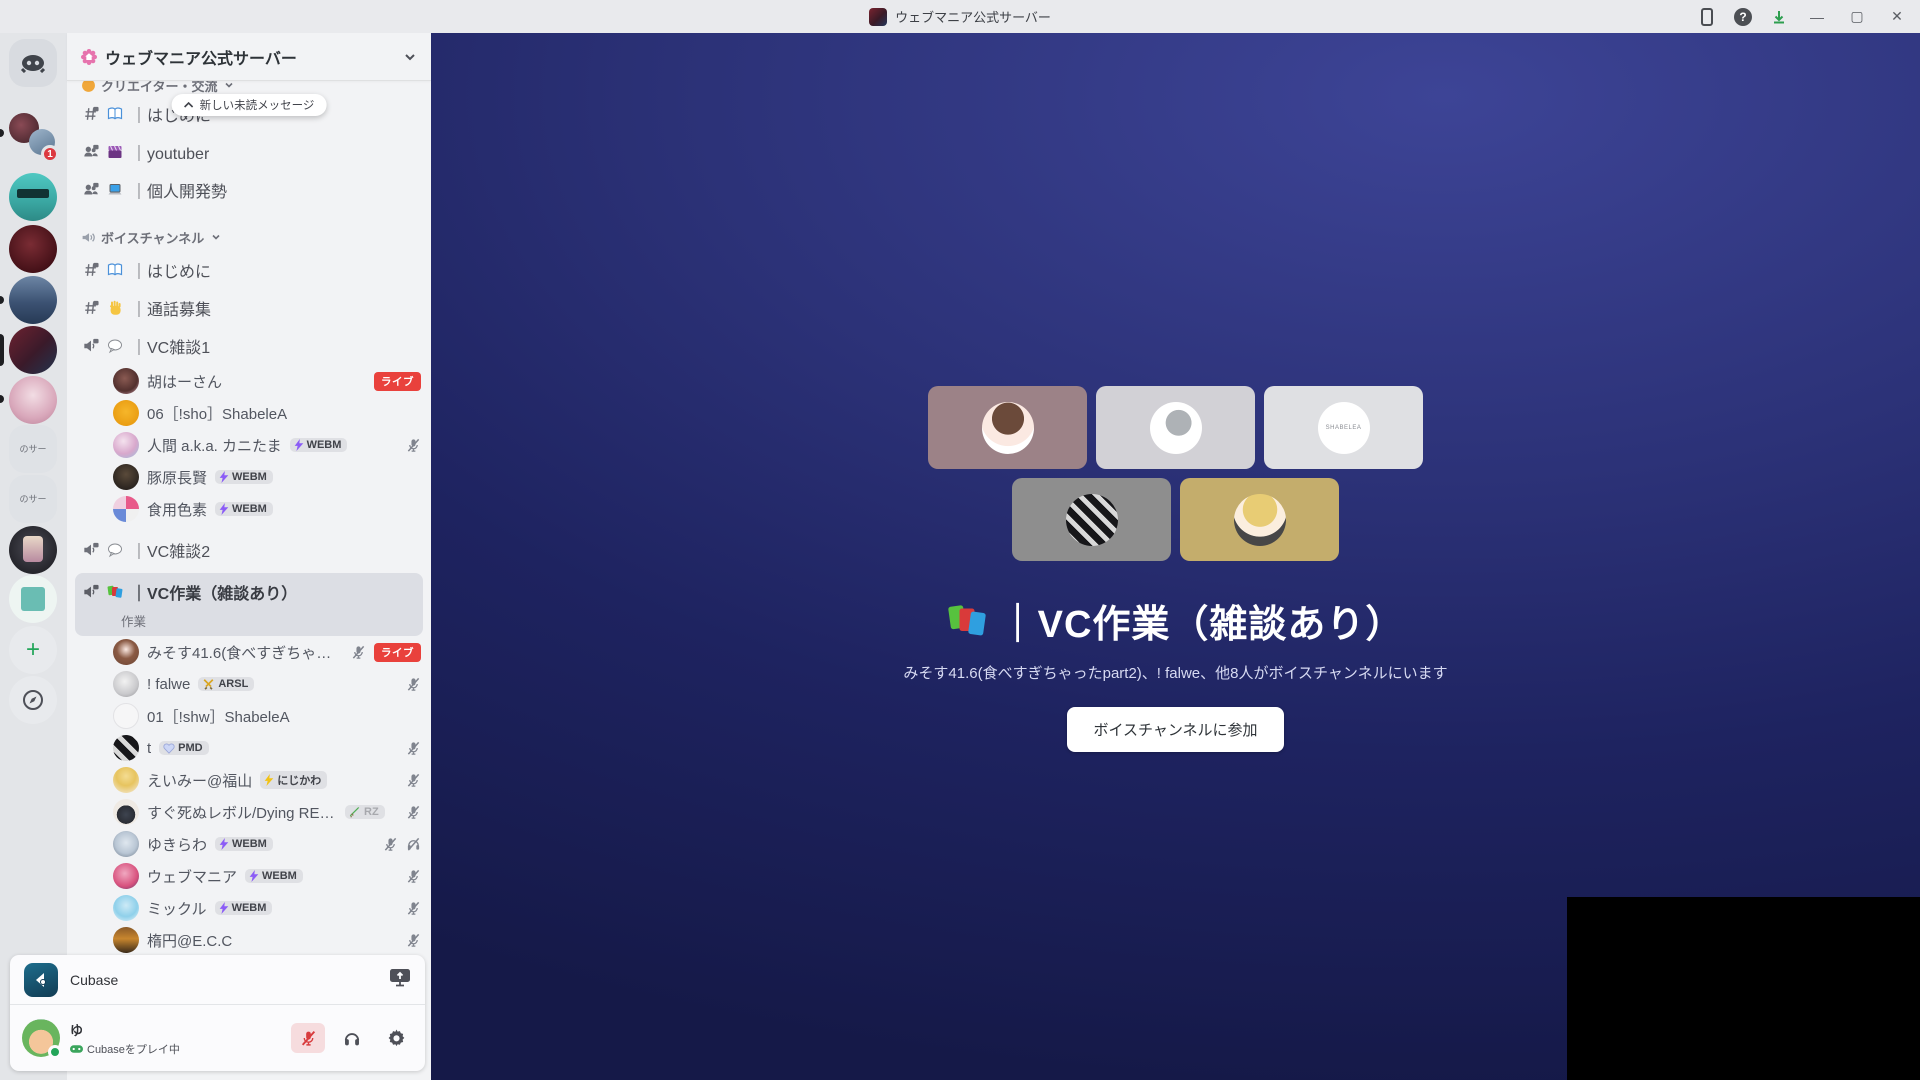 The width and height of the screenshot is (1920, 1080). What do you see at coordinates (1743, 17) in the screenshot?
I see `help-icon: ?` at bounding box center [1743, 17].